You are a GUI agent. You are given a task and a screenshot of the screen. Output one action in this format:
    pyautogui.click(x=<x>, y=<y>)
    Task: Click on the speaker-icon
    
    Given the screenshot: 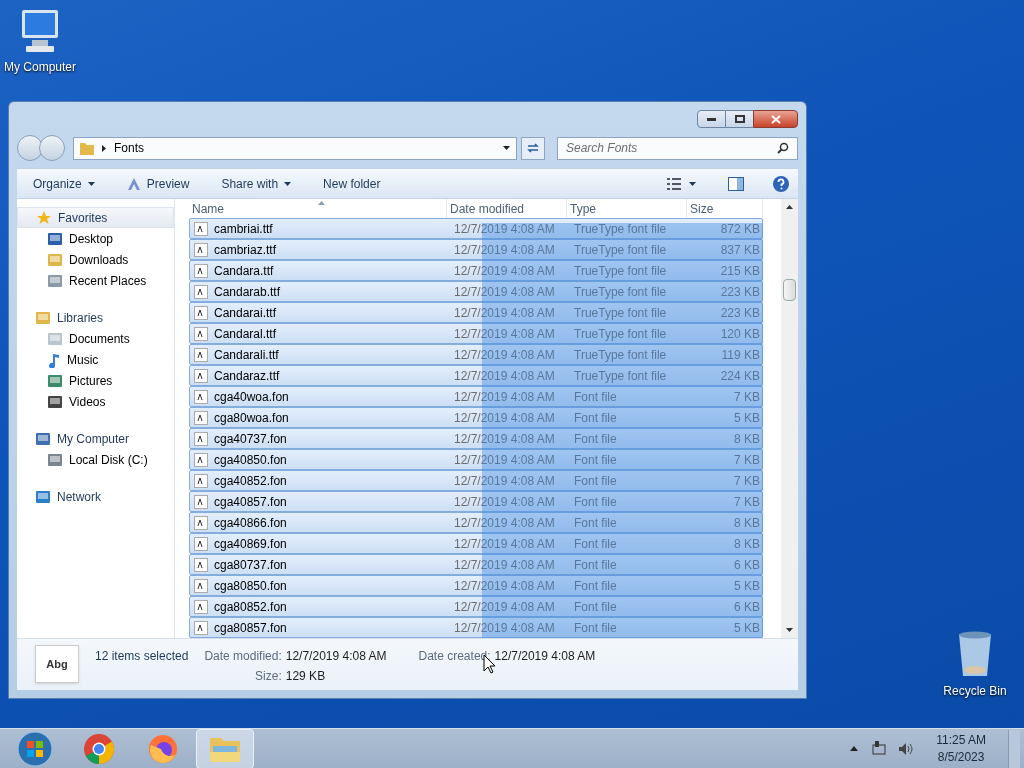 What is the action you would take?
    pyautogui.click(x=906, y=748)
    